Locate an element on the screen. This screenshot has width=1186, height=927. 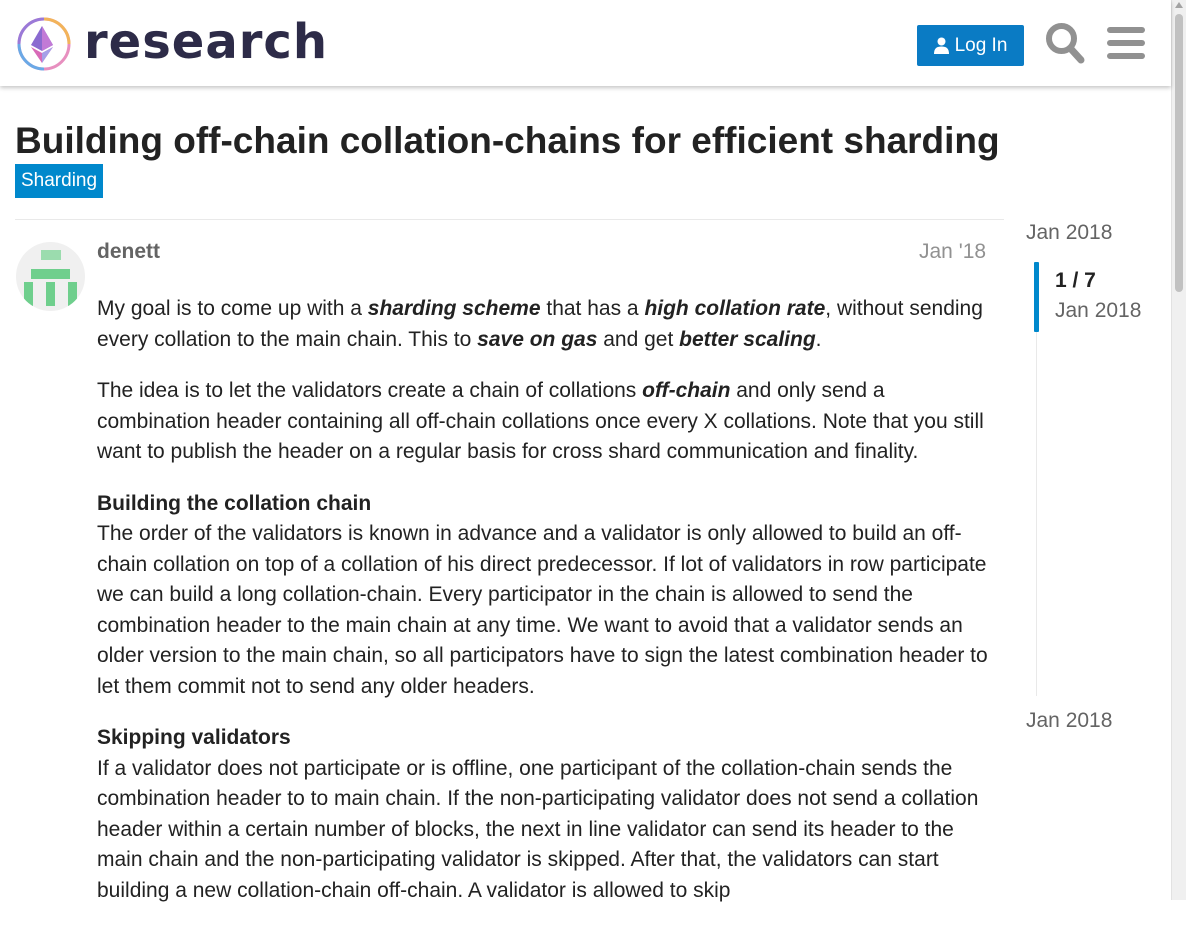
hamburger-menu-icon is located at coordinates (1126, 43).